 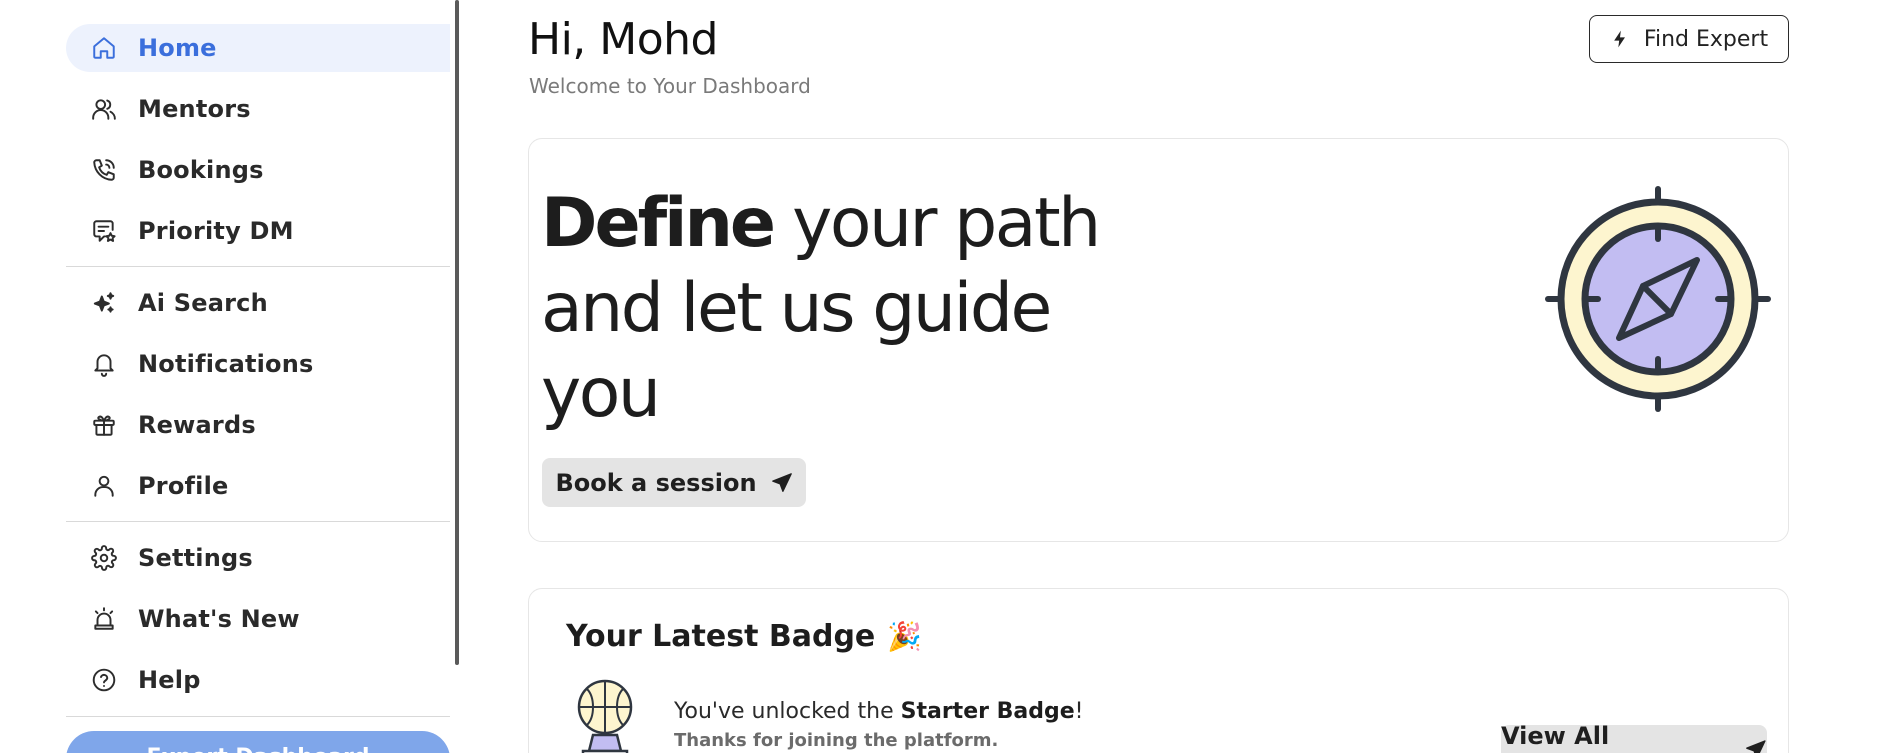 I want to click on hero-title-bold: Define, so click(x=658, y=223).